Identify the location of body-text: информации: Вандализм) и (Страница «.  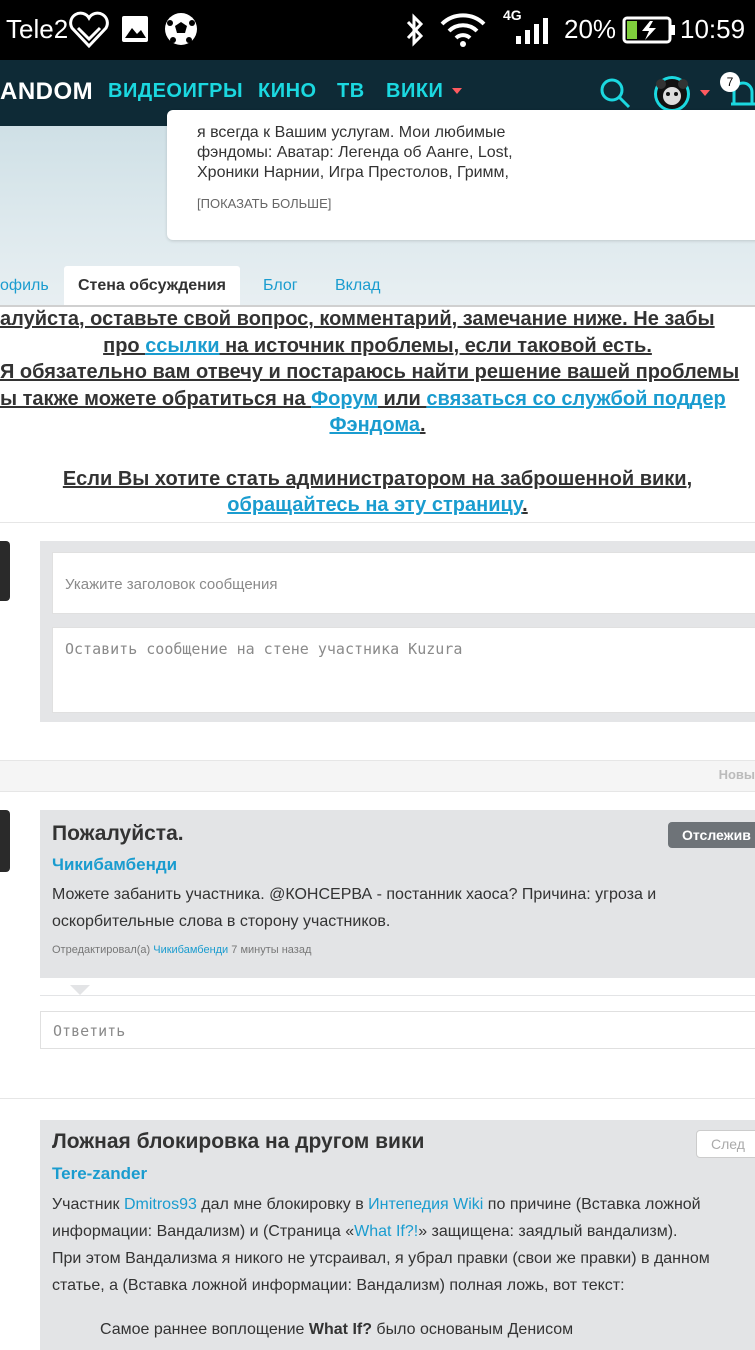
(203, 1231).